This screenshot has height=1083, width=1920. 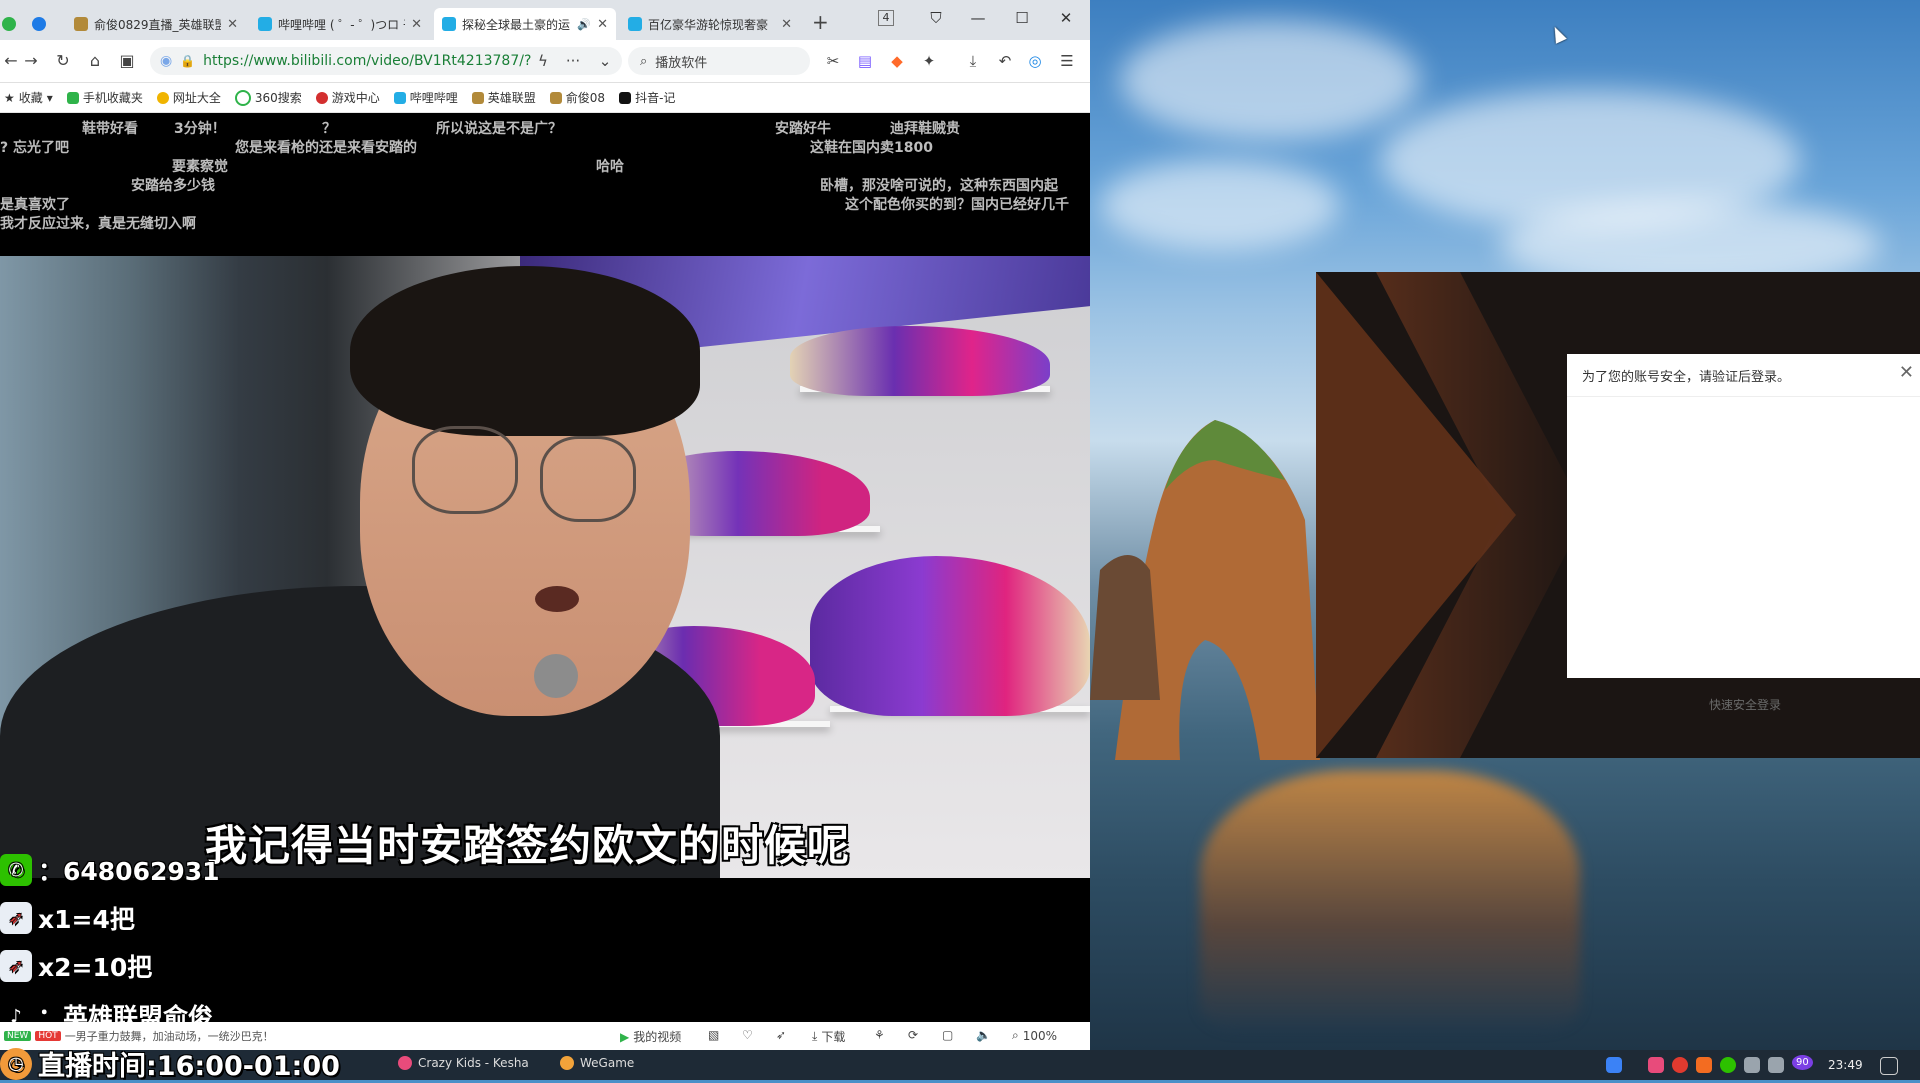 I want to click on tray-wechat-icon, so click(x=1728, y=1065).